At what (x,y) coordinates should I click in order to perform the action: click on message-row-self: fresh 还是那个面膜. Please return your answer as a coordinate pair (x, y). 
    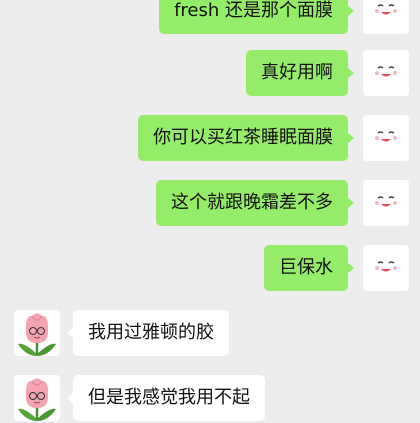
    Looking at the image, I should click on (210, 18).